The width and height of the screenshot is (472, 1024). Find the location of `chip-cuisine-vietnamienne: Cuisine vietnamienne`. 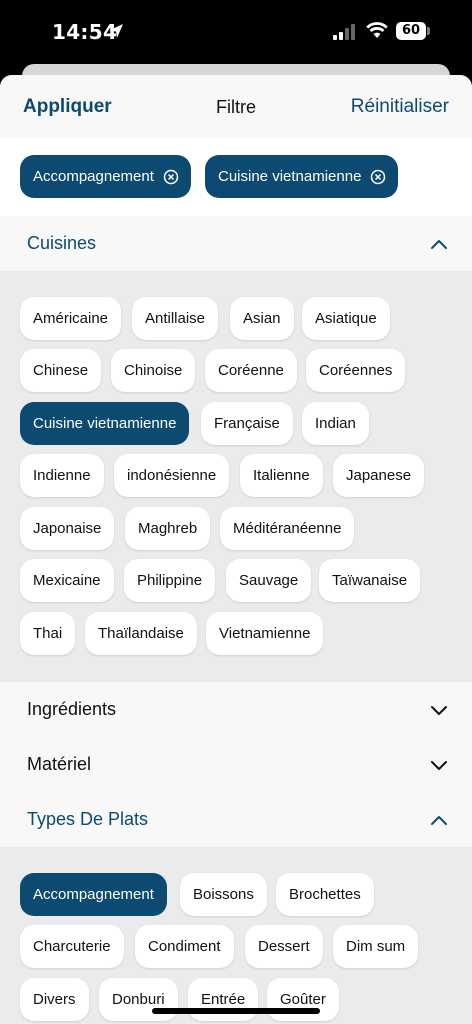

chip-cuisine-vietnamienne: Cuisine vietnamienne is located at coordinates (105, 423).